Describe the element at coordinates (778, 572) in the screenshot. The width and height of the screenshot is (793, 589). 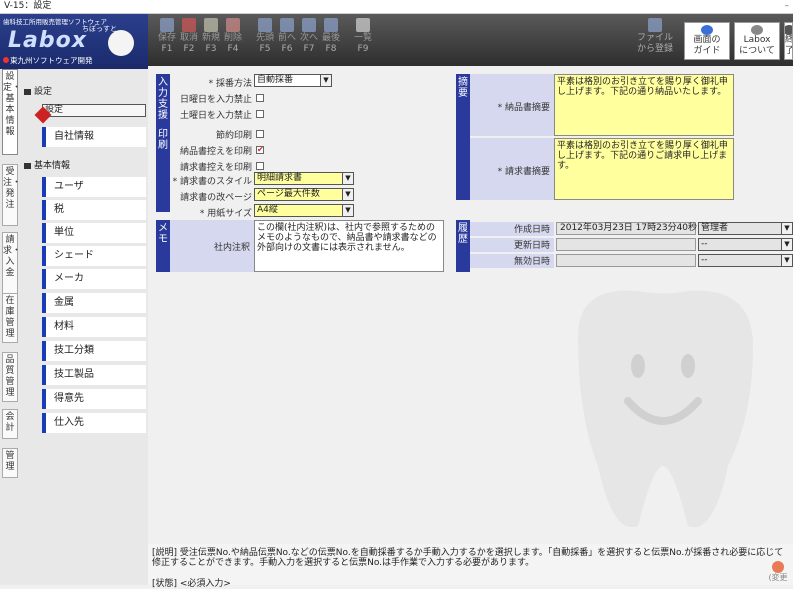
I see `change-button: (変更` at that location.